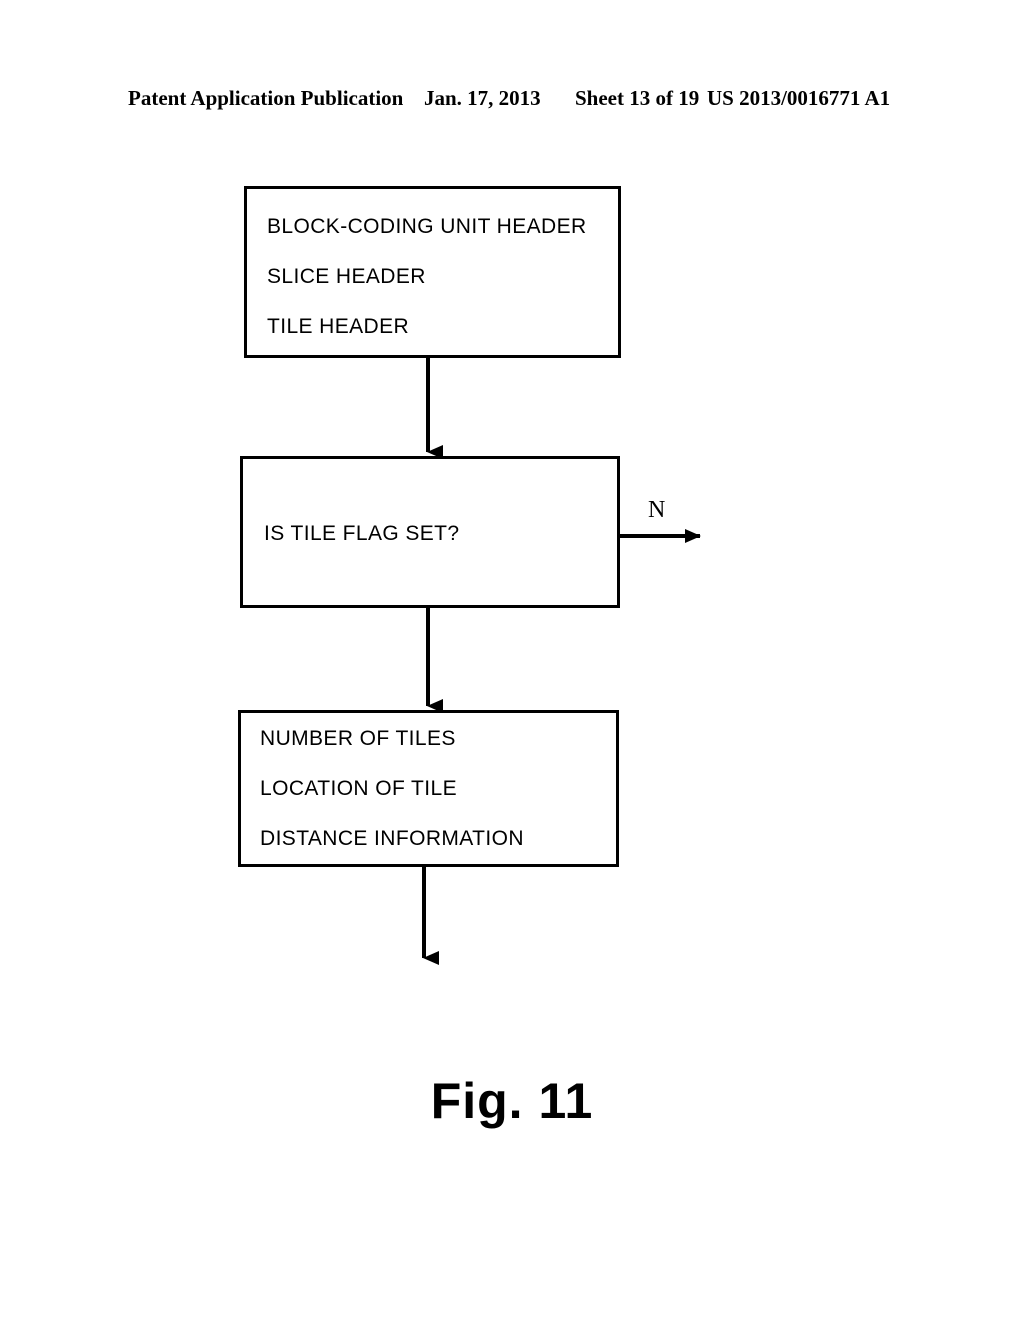 The width and height of the screenshot is (1024, 1320). Describe the element at coordinates (346, 276) in the screenshot. I see `flow-node-header-fields-line-2: SLICE HEADER` at that location.